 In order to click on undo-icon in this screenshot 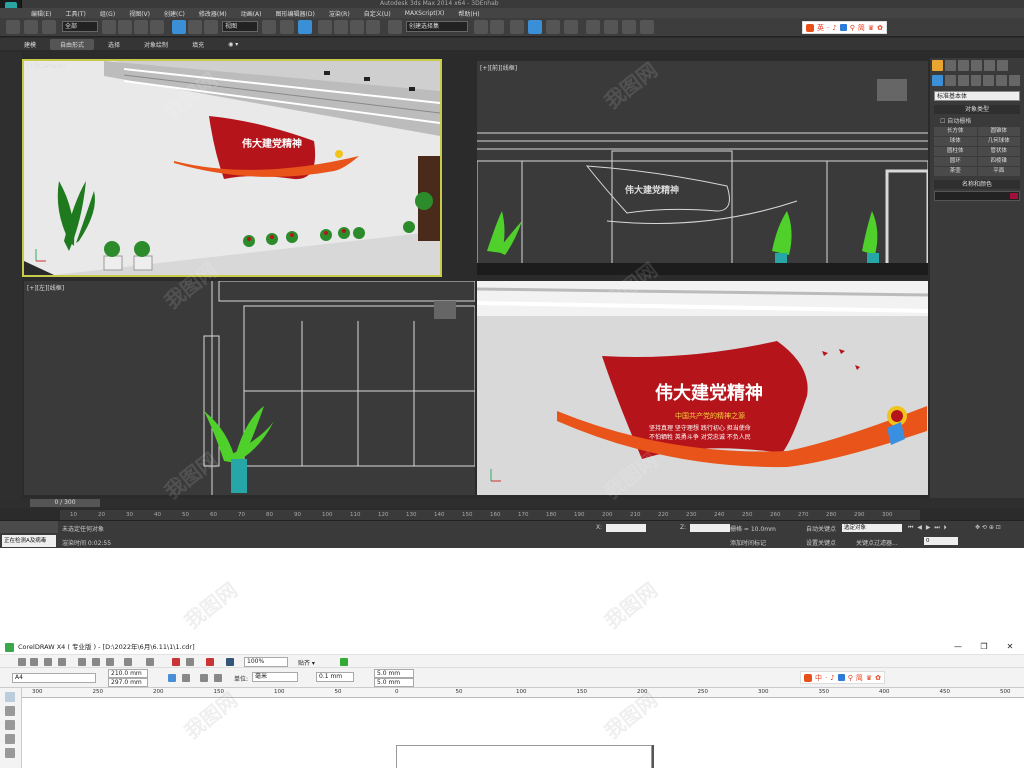, I will do `click(128, 662)`.